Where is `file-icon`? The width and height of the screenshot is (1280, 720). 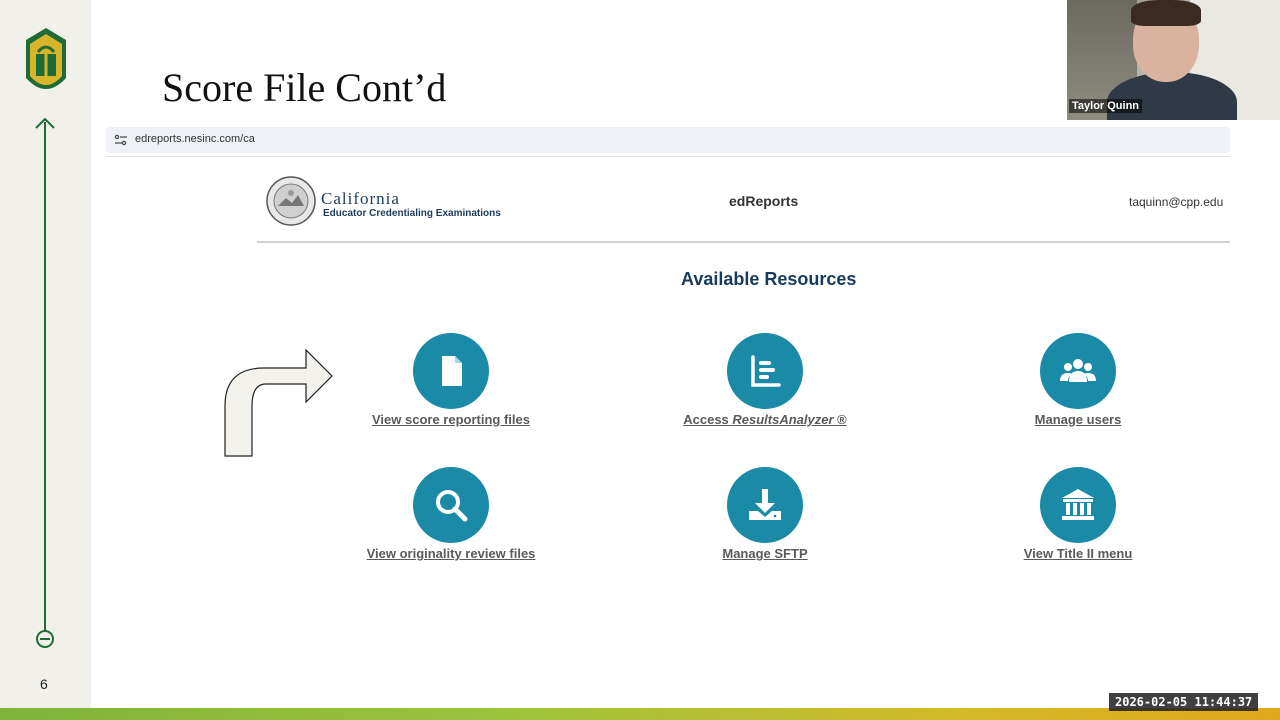
file-icon is located at coordinates (452, 371).